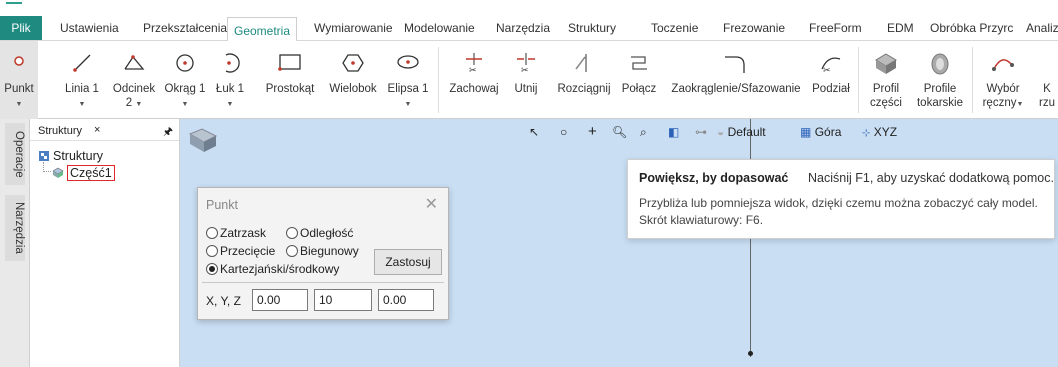  I want to click on tab-dimensioning: Wymiarowanie, so click(353, 28).